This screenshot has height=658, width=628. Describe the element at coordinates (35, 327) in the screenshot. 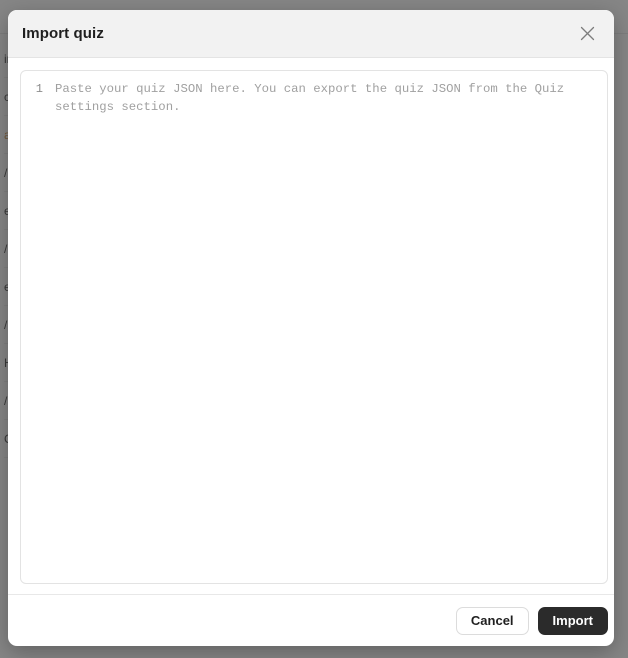

I see `editor-gutter: 1` at that location.